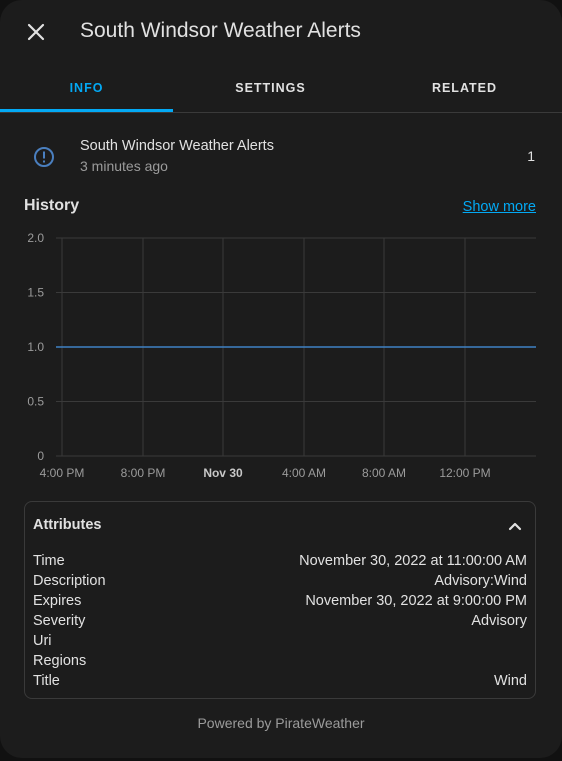 The height and width of the screenshot is (761, 562). I want to click on x-tick-label: 8:00 AM, so click(384, 473).